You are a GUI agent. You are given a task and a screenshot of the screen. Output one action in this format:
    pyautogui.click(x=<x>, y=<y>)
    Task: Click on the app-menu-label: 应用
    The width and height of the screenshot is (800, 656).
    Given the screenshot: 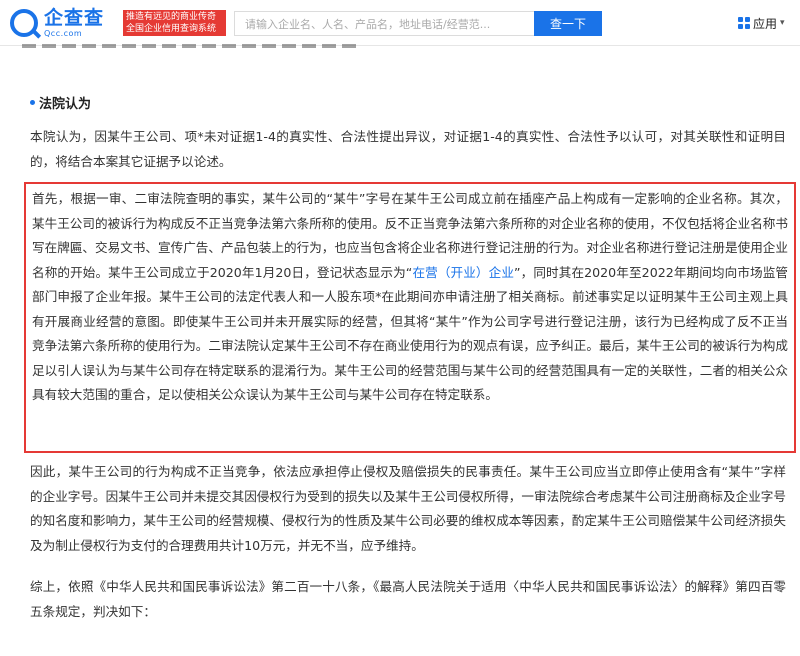 What is the action you would take?
    pyautogui.click(x=765, y=23)
    